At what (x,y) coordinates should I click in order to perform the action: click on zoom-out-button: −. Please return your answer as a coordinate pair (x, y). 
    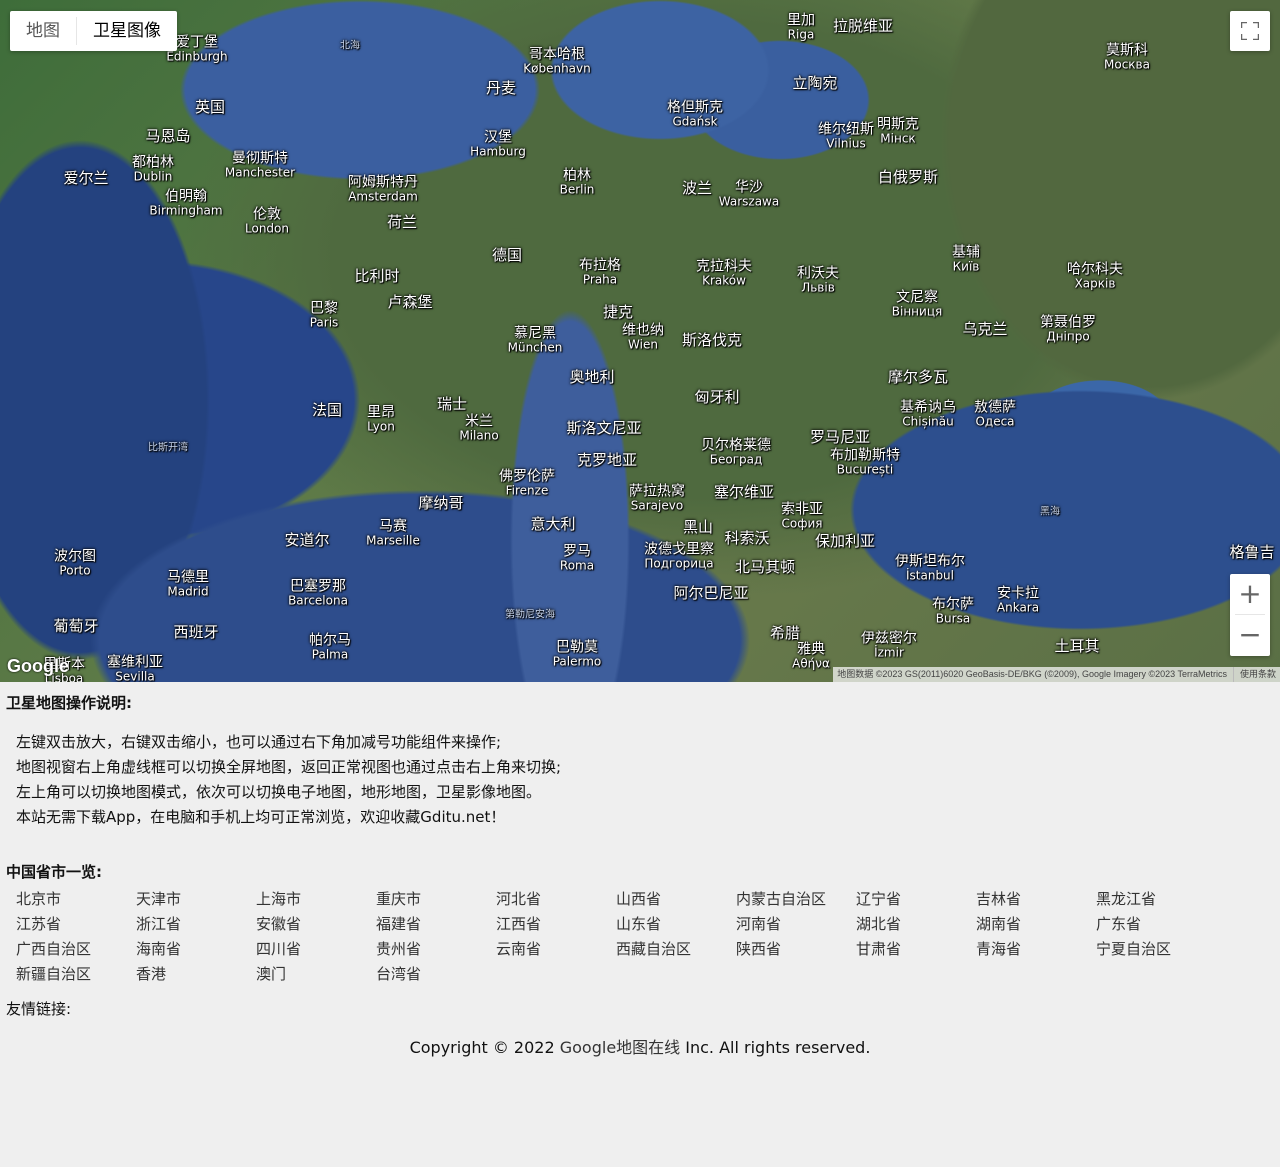
    Looking at the image, I should click on (1250, 635).